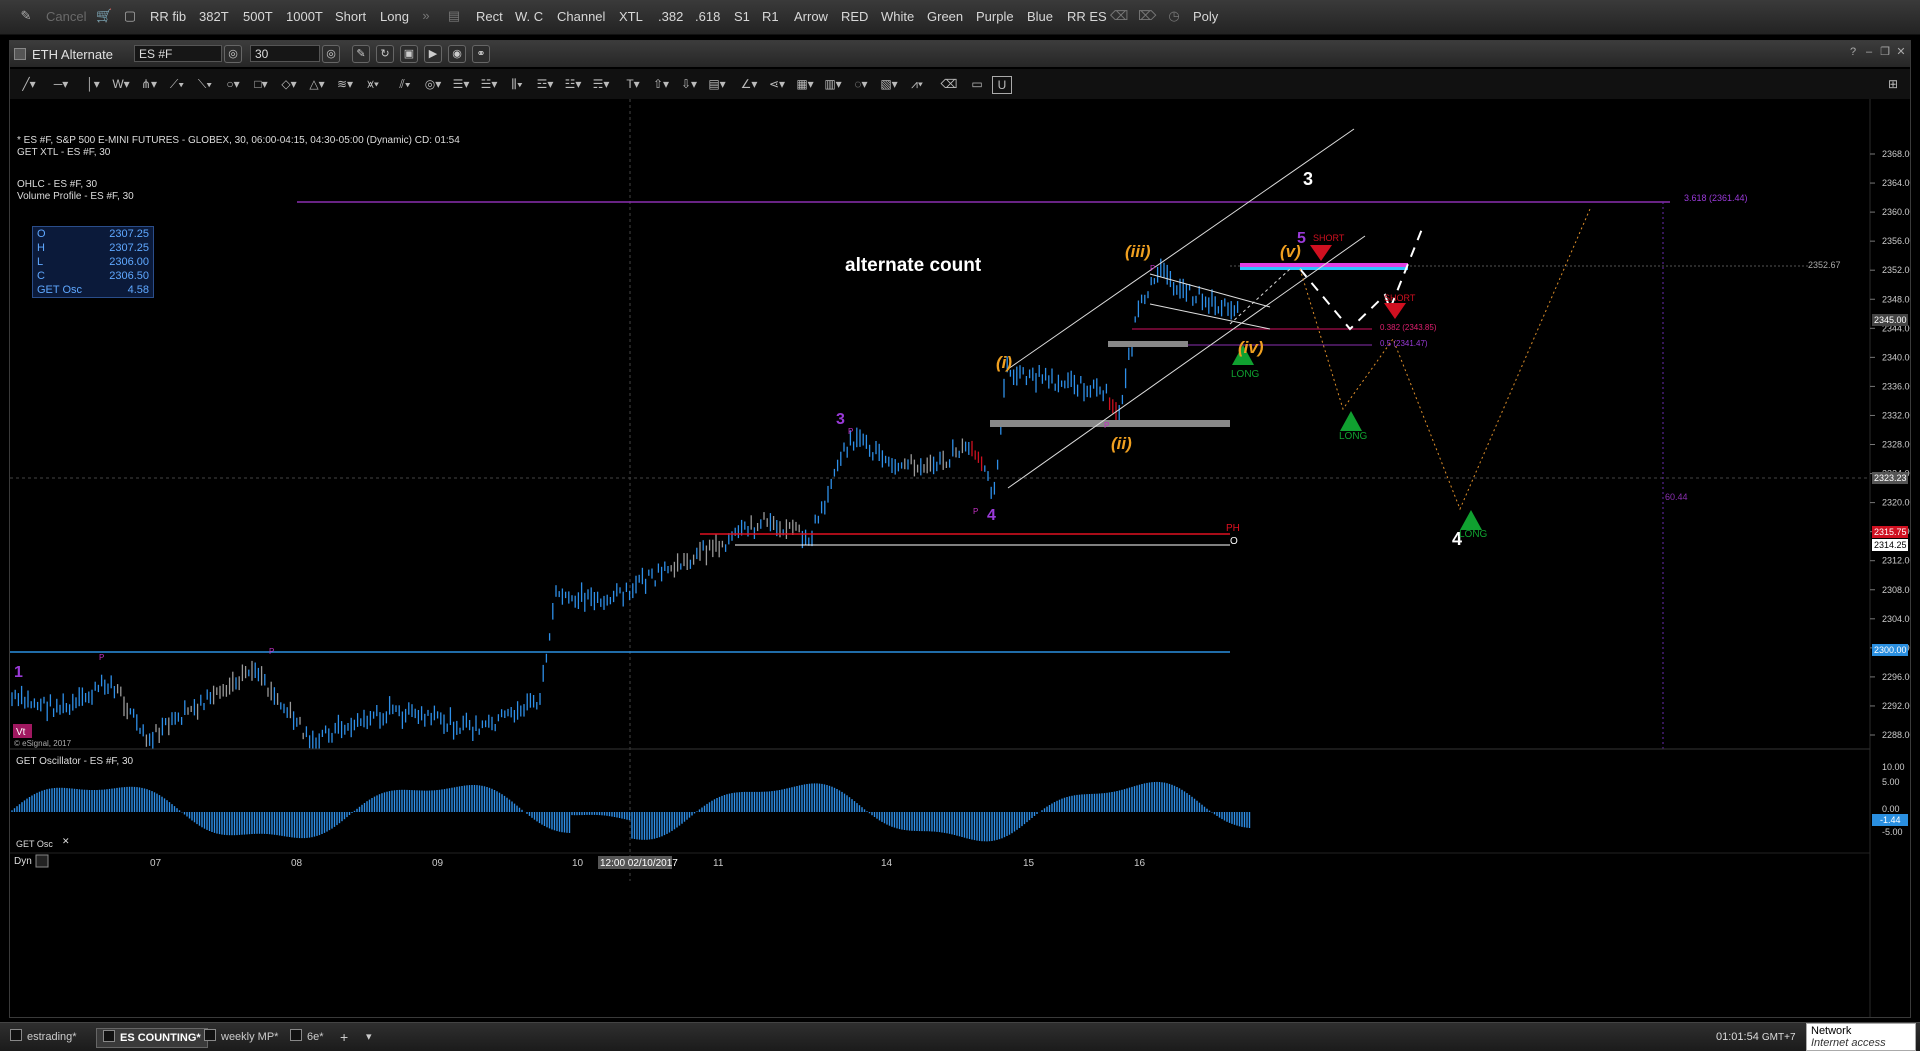 The height and width of the screenshot is (1051, 1920). What do you see at coordinates (93, 84) in the screenshot?
I see `vline-tool-icon: │▾` at bounding box center [93, 84].